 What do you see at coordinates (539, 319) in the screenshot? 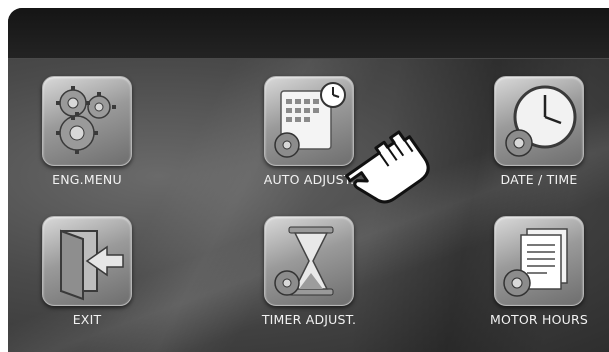
I see `motor-hours-label: MOTOR HOURS` at bounding box center [539, 319].